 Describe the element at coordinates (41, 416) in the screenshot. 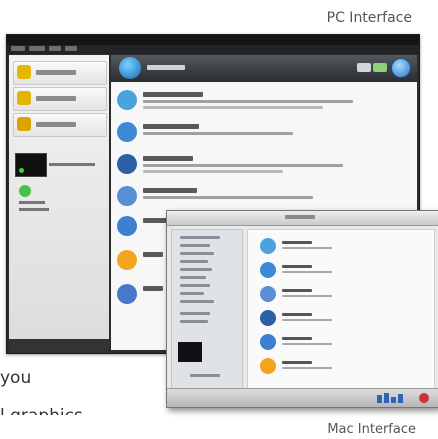

I see `body-text-line: l graphics` at that location.